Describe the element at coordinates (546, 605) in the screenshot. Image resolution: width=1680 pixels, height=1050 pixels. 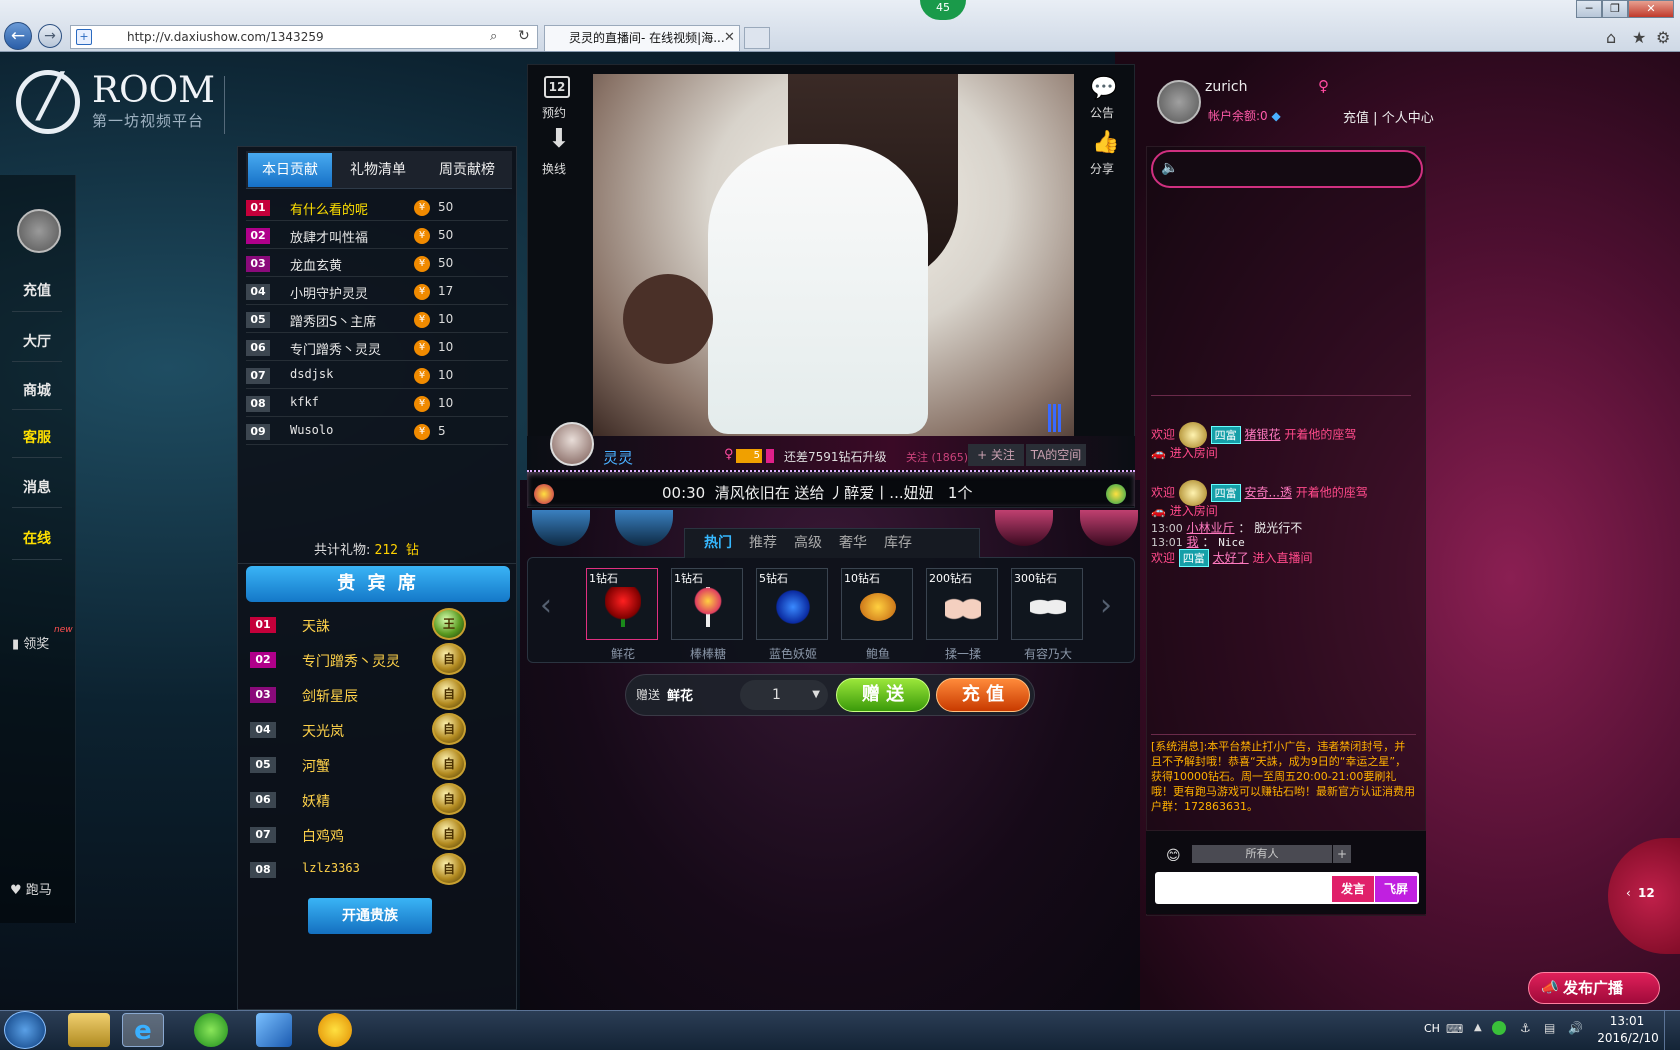
I see `chevron-left-icon: ‹` at that location.